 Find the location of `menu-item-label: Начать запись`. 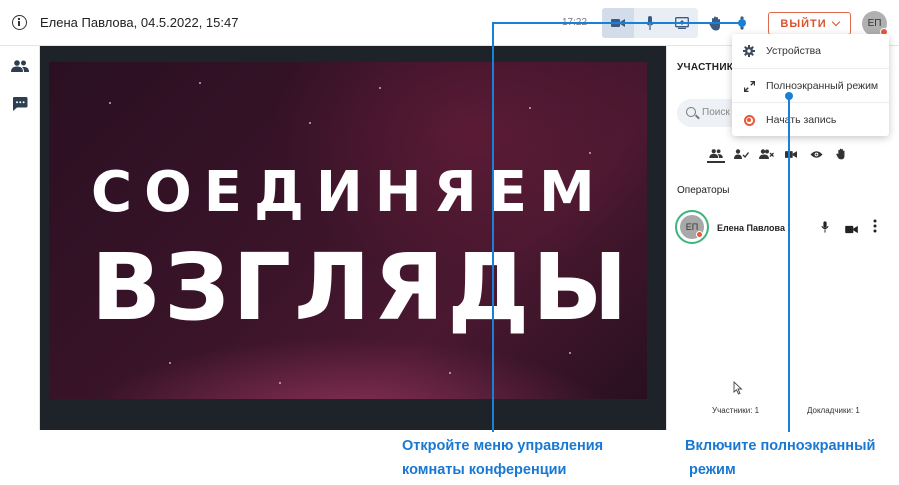

menu-item-label: Начать запись is located at coordinates (801, 120).